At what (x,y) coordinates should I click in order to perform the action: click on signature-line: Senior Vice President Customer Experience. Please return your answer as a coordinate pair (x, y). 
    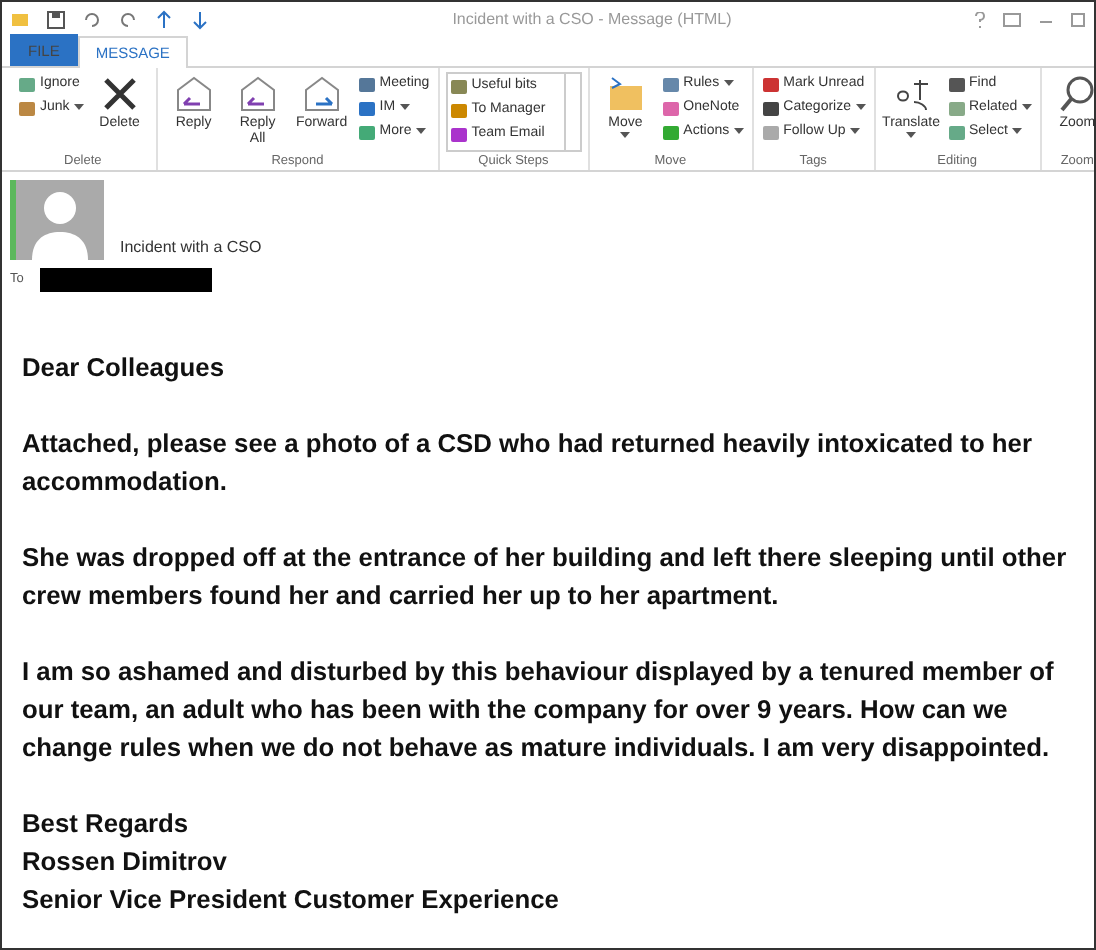
    Looking at the image, I should click on (291, 900).